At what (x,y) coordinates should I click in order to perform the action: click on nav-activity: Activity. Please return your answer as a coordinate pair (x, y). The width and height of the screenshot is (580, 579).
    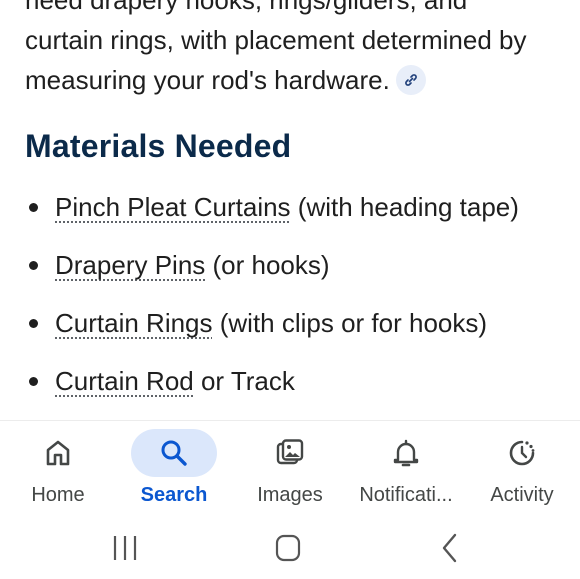
    Looking at the image, I should click on (522, 471).